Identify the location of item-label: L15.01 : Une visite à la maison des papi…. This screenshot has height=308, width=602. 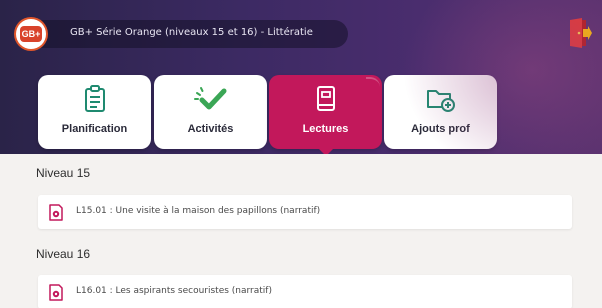
(198, 211).